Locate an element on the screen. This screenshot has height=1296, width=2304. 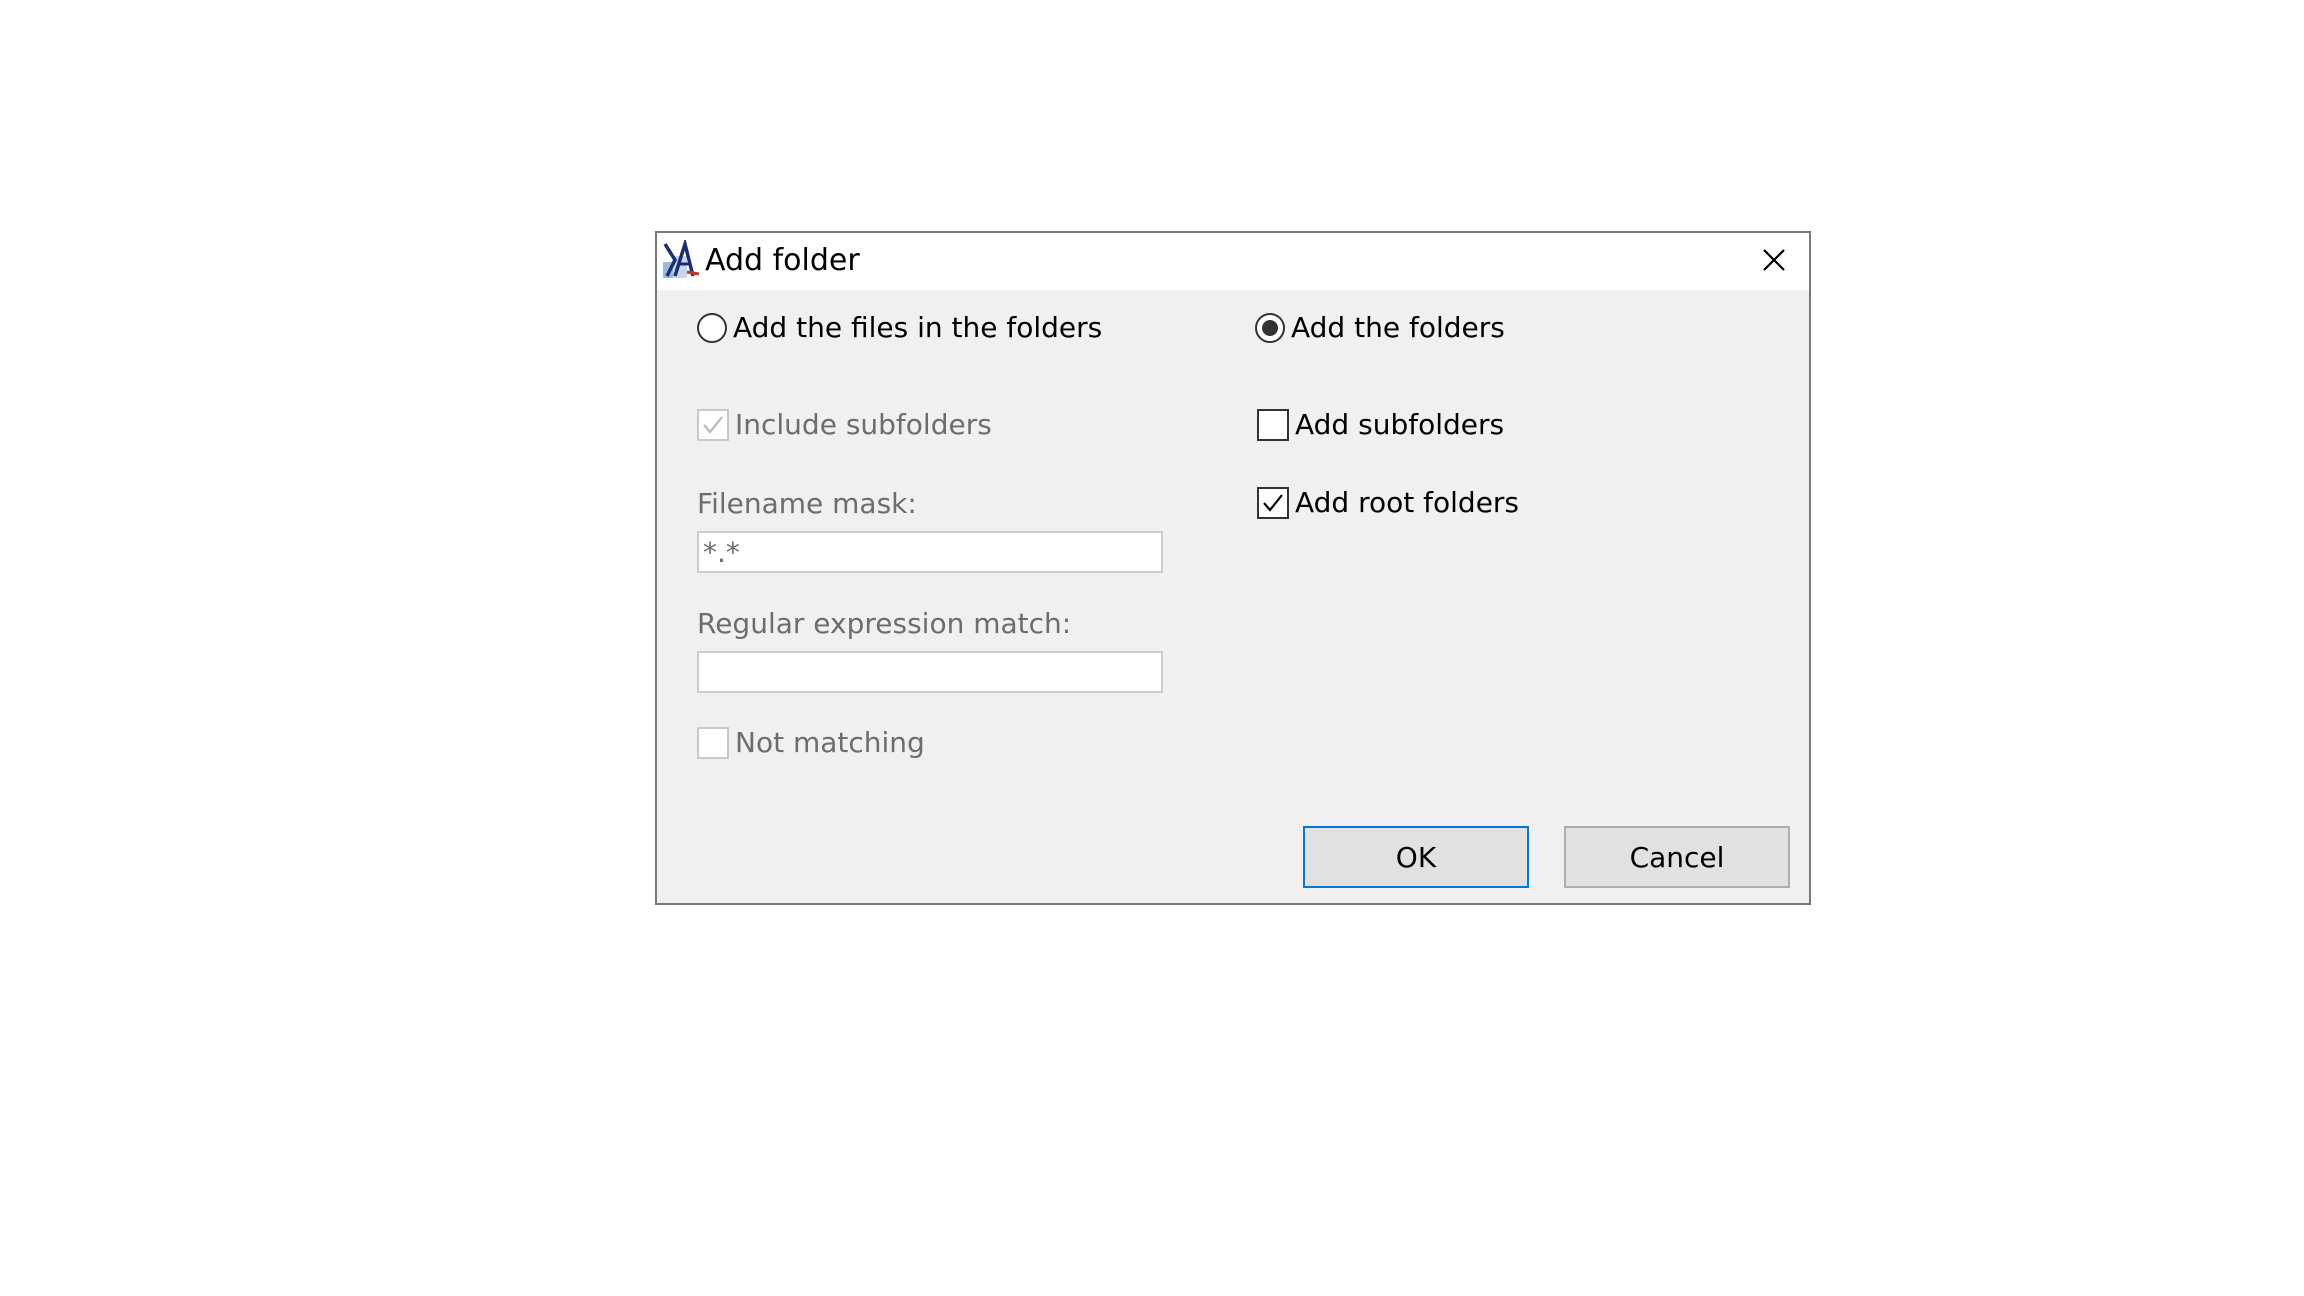
radio-add-files: Add the files in the folders is located at coordinates (899, 328).